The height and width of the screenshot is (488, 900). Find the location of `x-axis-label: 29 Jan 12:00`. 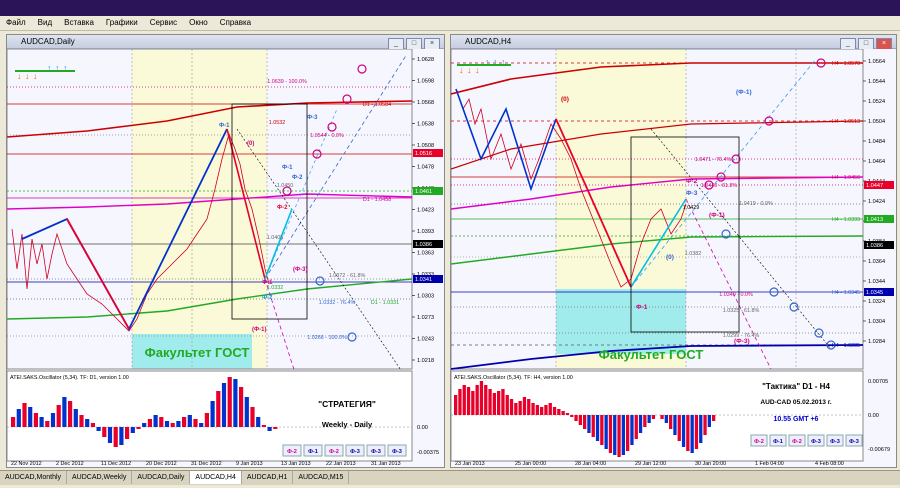

x-axis-label: 29 Jan 12:00 is located at coordinates (650, 464).